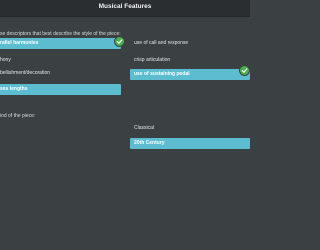 Image resolution: width=320 pixels, height=250 pixels. I want to click on option-20th-century: 20th Century, so click(190, 143).